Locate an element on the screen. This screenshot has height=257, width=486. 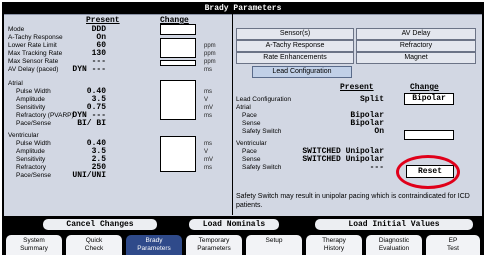
param-label-a-pace-sense: Pace/Sense is located at coordinates (34, 123).